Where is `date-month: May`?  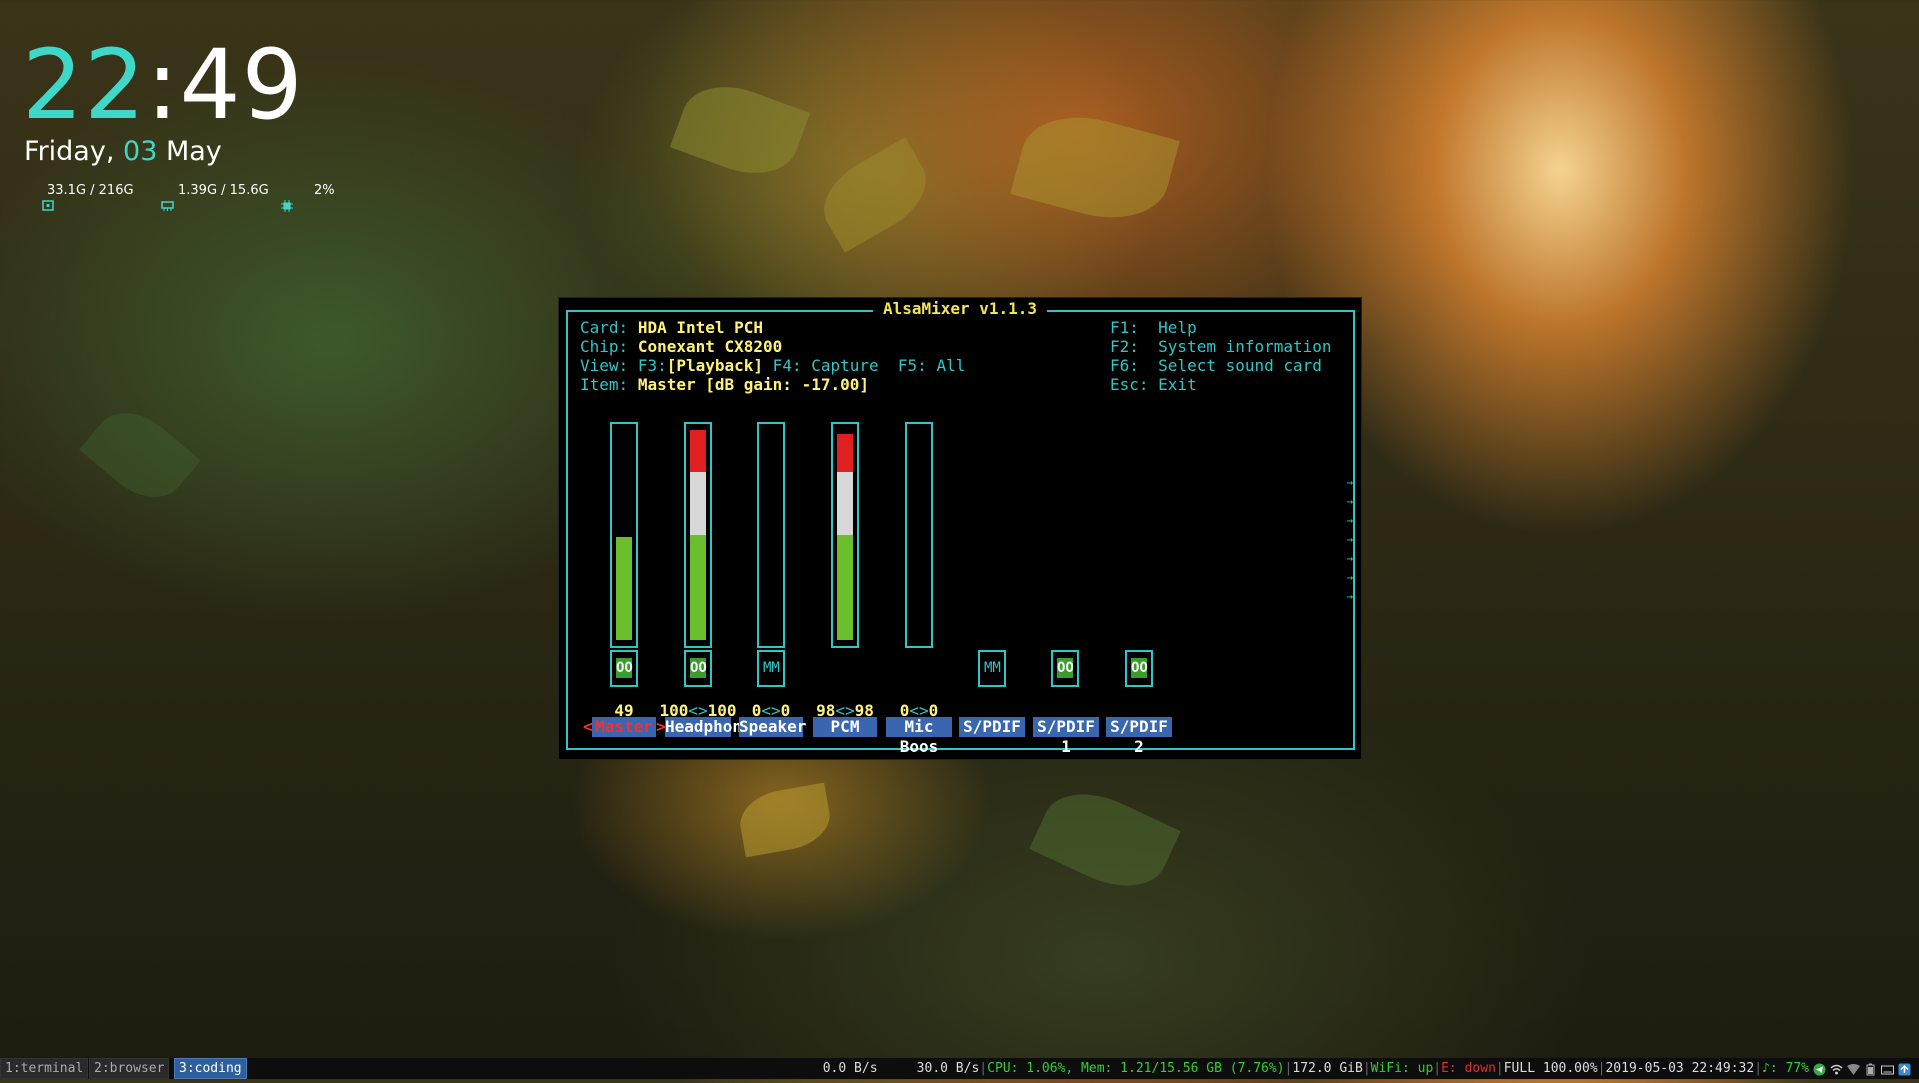 date-month: May is located at coordinates (193, 151).